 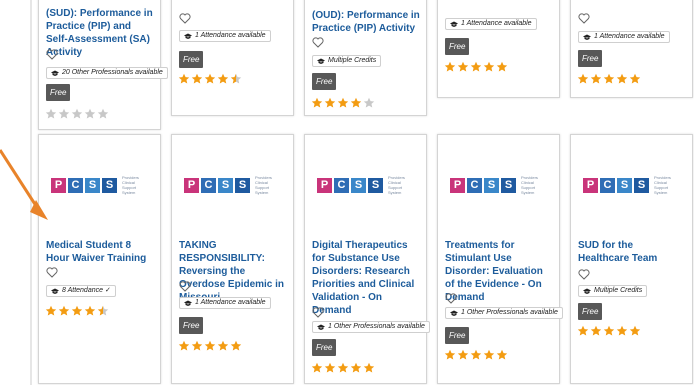 What do you see at coordinates (232, 58) in the screenshot?
I see `course-card-top-2: 1 Attendance available Free` at bounding box center [232, 58].